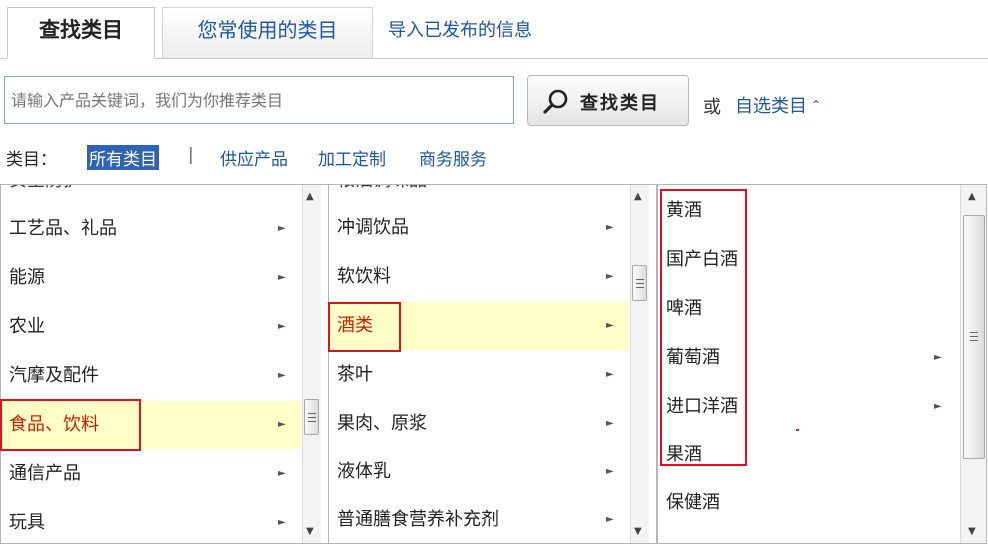 Image resolution: width=988 pixels, height=546 pixels. I want to click on double-chevron-up-icon: ⌃, so click(816, 105).